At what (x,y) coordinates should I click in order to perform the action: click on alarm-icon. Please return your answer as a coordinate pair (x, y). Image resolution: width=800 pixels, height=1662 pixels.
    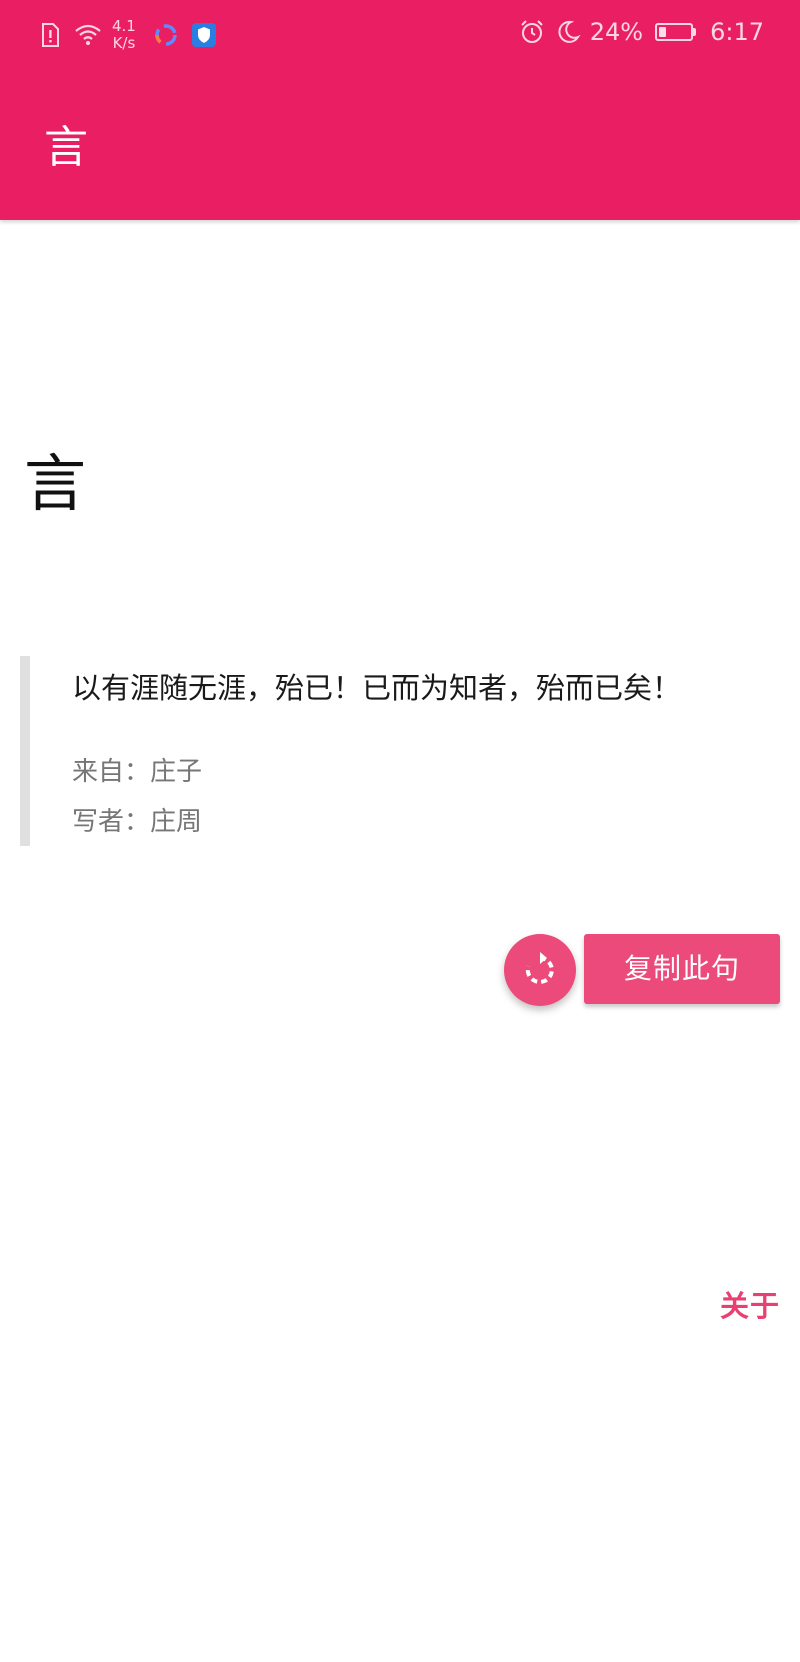
    Looking at the image, I should click on (532, 32).